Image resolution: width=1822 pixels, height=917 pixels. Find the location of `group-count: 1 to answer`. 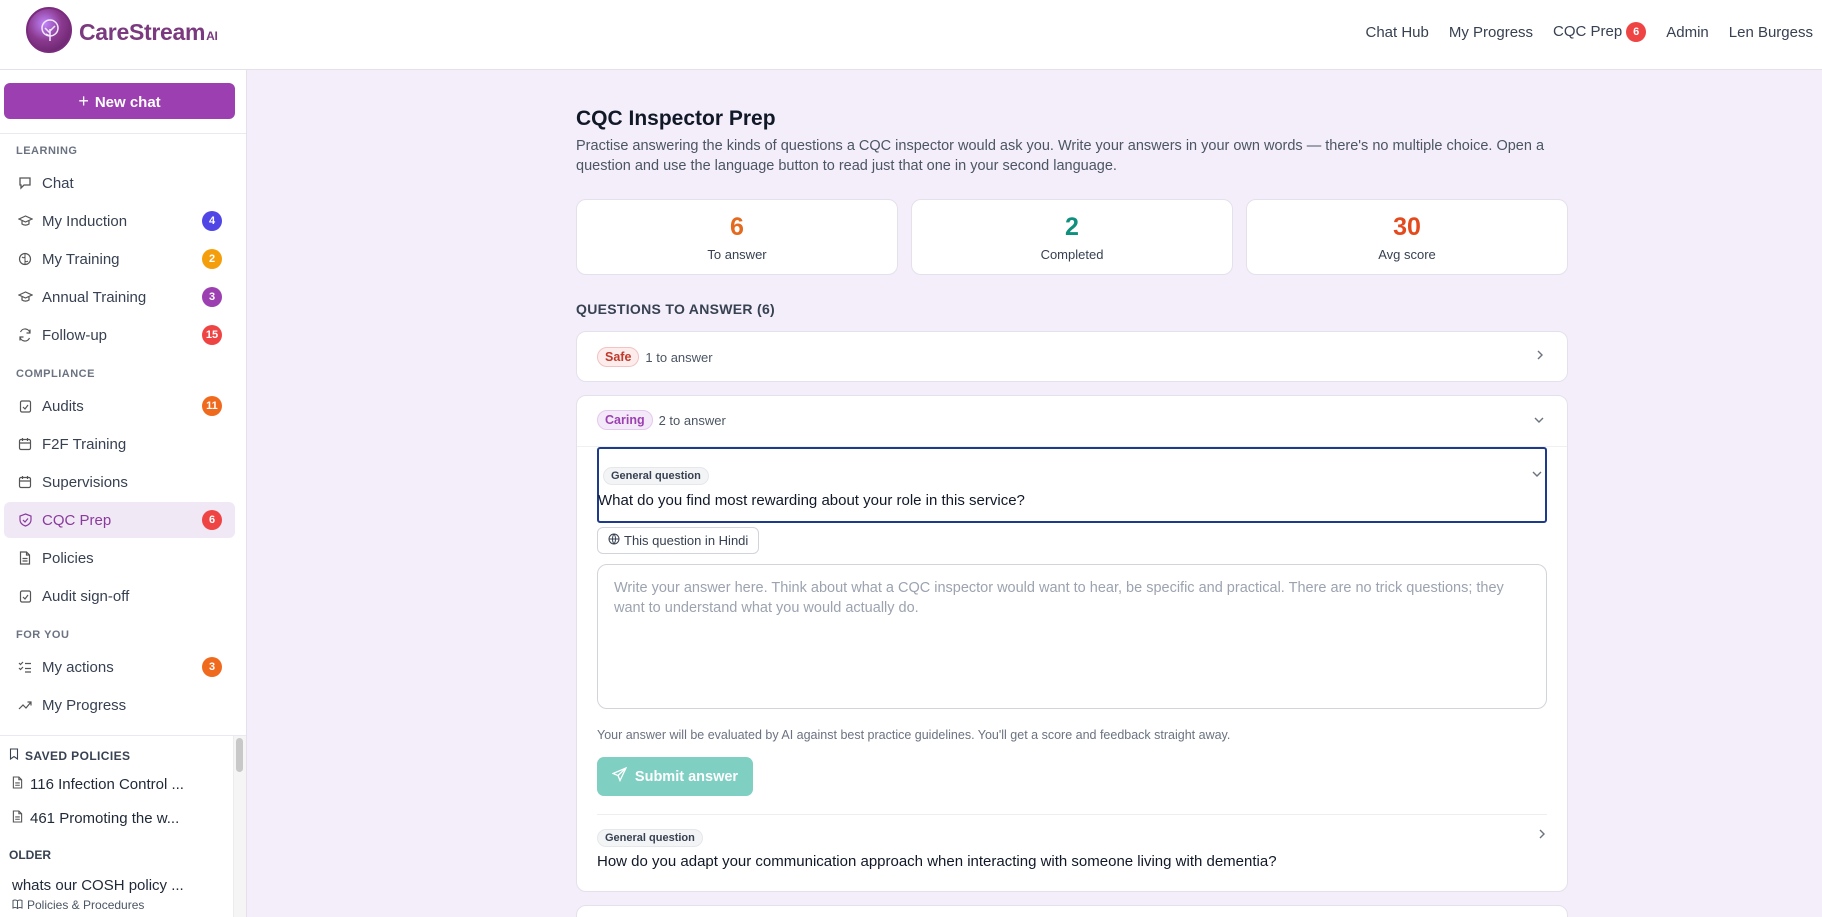

group-count: 1 to answer is located at coordinates (679, 357).